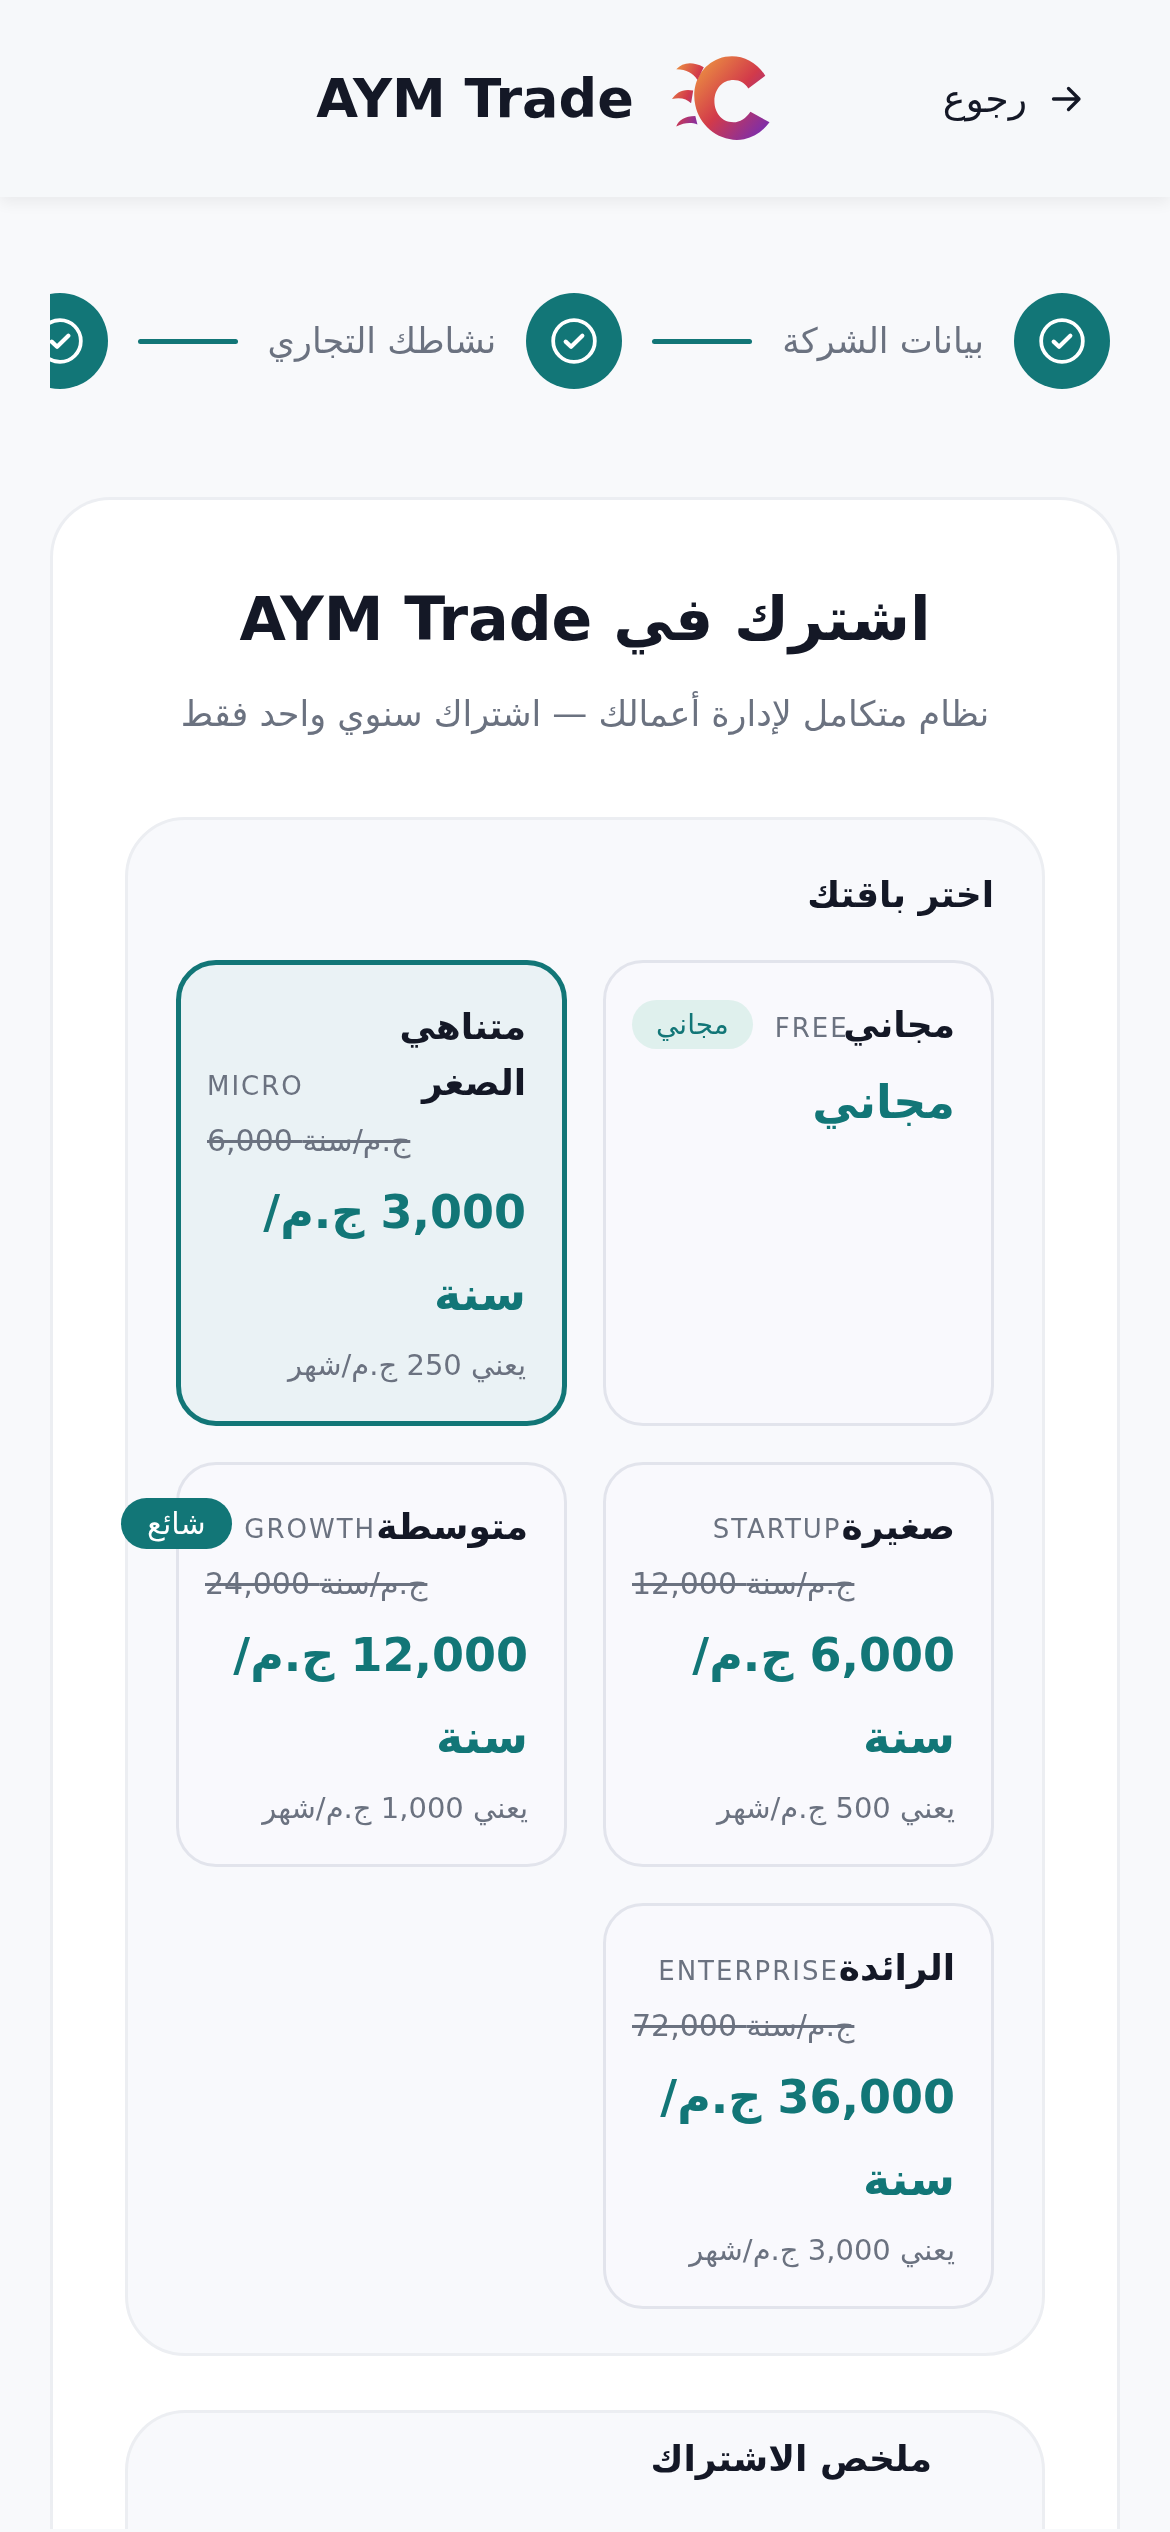 The height and width of the screenshot is (2532, 1170). Describe the element at coordinates (883, 341) in the screenshot. I see `step-label: بيانات الشركة` at that location.